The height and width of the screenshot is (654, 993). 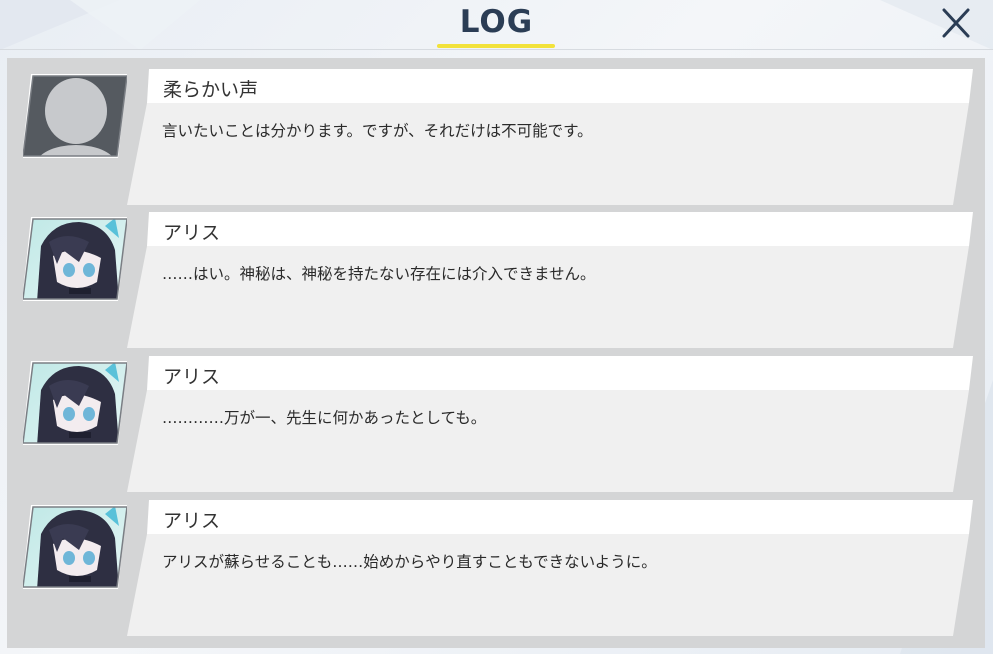 I want to click on page-title: LOG, so click(x=496, y=22).